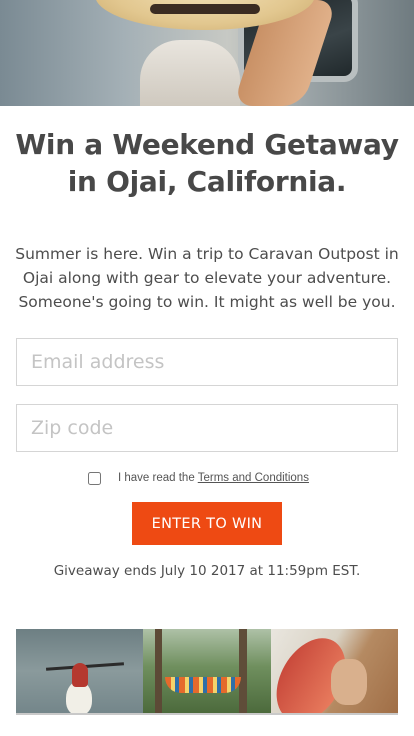 The height and width of the screenshot is (736, 414). Describe the element at coordinates (156, 478) in the screenshot. I see `terms-label: I have read the` at that location.